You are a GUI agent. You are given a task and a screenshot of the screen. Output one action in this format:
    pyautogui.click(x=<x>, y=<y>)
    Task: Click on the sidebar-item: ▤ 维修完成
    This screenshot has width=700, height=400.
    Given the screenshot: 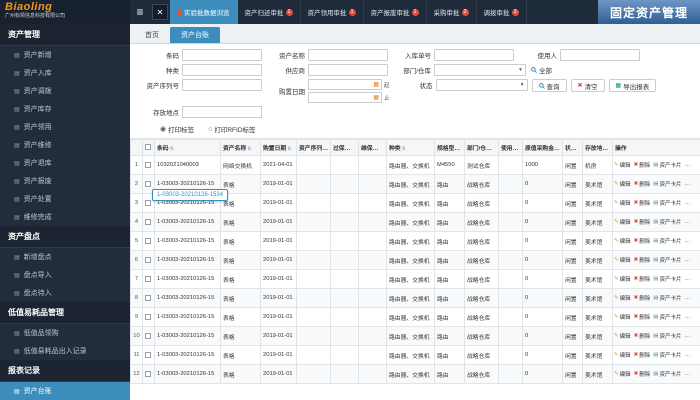 What is the action you would take?
    pyautogui.click(x=65, y=217)
    